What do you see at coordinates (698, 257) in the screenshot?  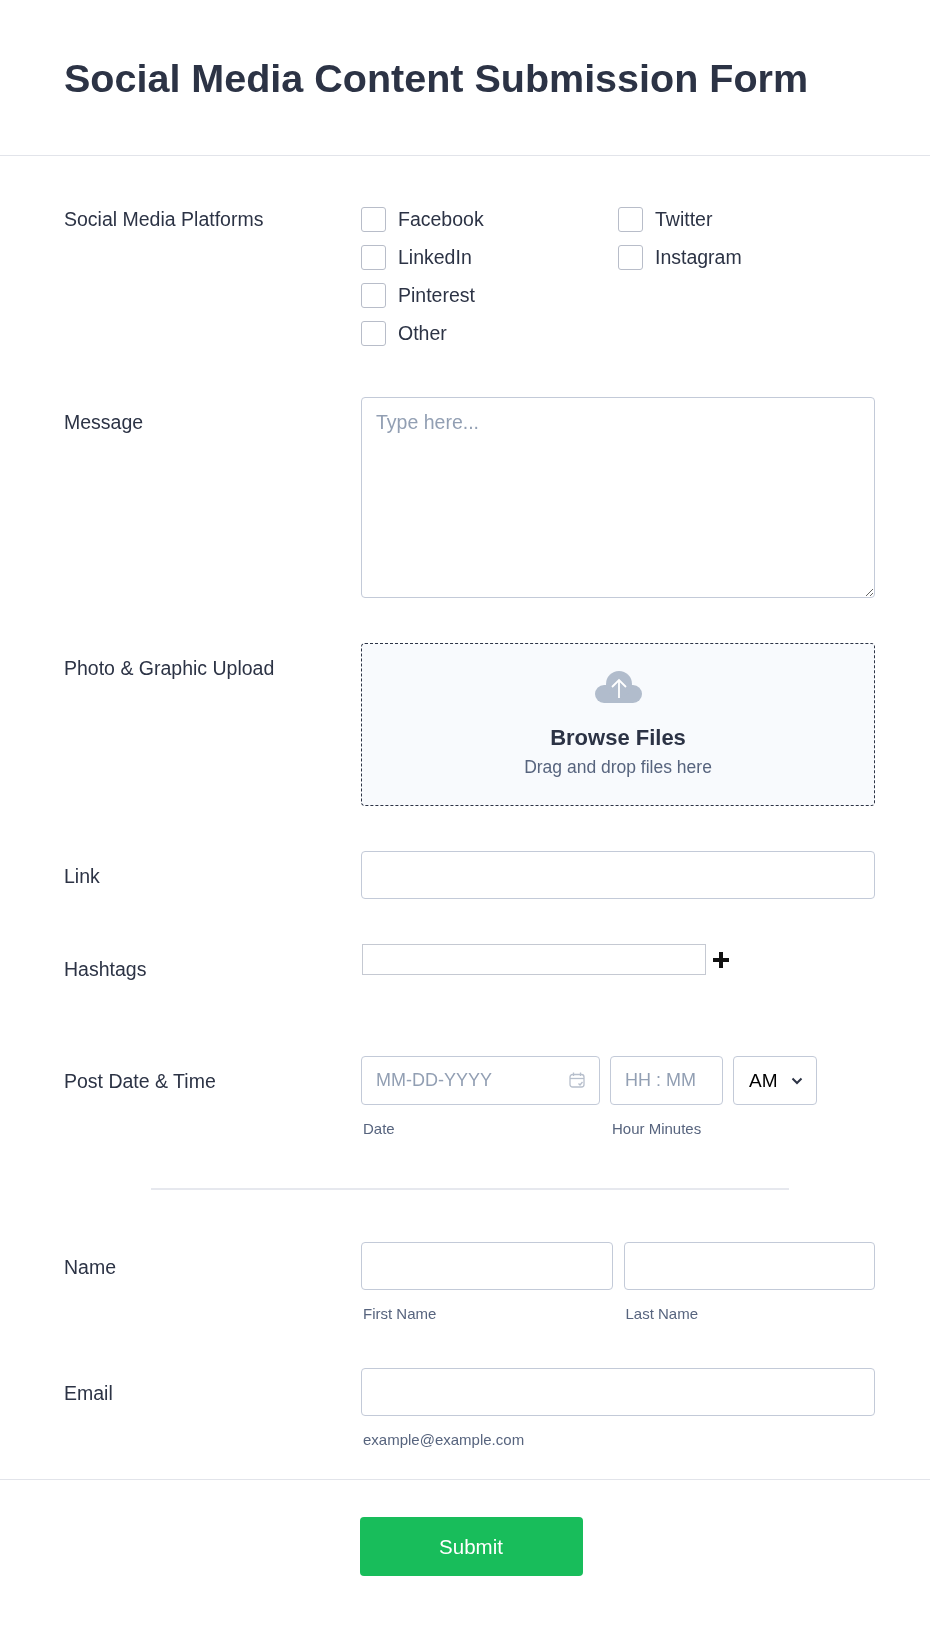 I see `checkbox-label: Instagram` at bounding box center [698, 257].